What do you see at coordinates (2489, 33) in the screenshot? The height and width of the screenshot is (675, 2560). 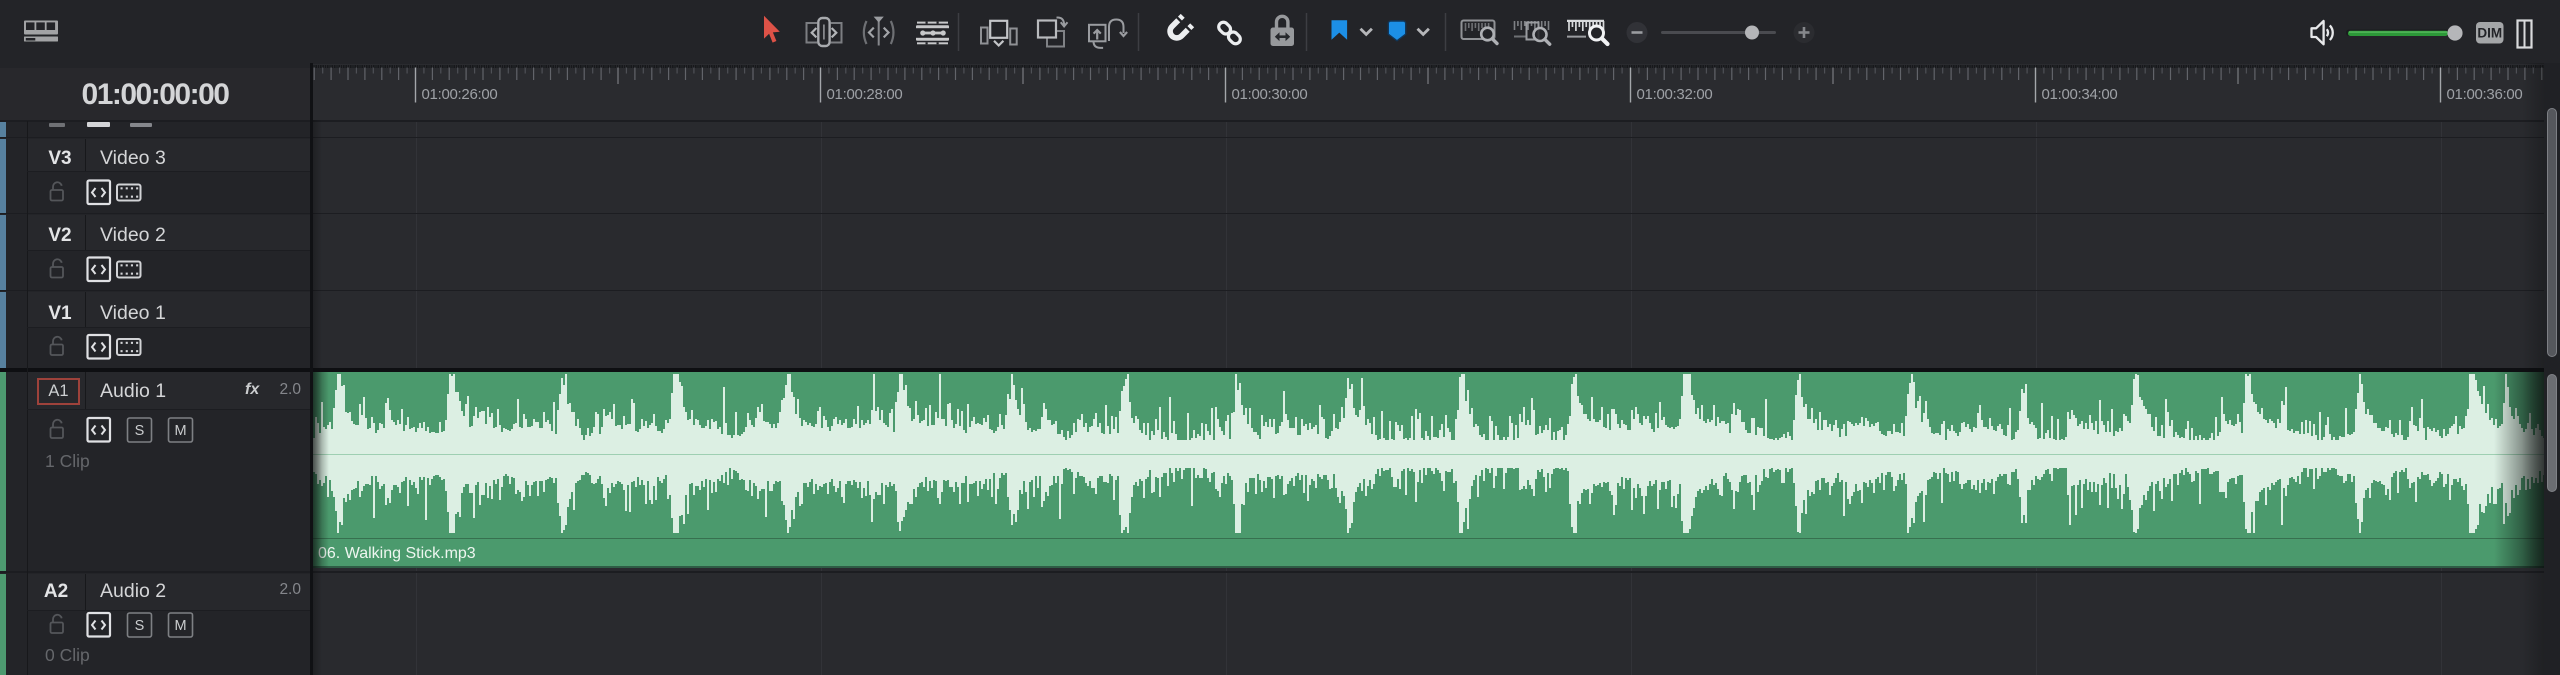 I see `svg-text: DIM` at bounding box center [2489, 33].